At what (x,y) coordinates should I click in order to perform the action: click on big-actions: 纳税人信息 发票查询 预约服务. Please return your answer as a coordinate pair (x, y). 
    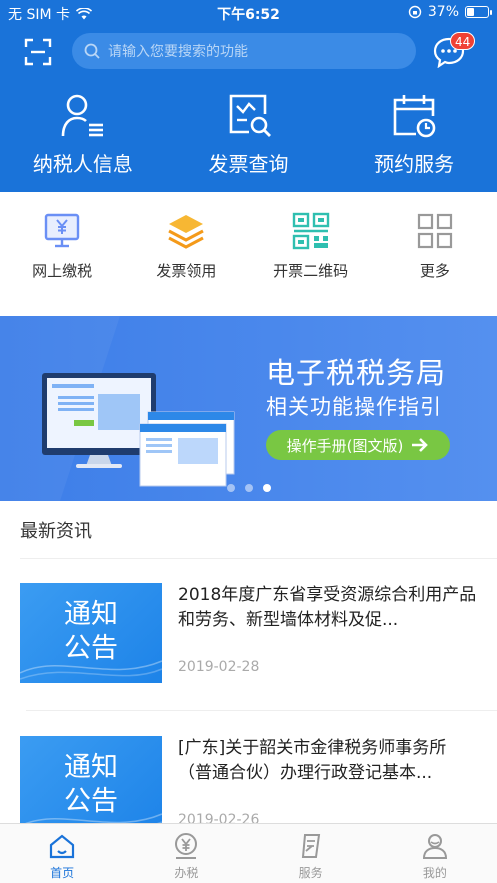
    Looking at the image, I should click on (248, 137).